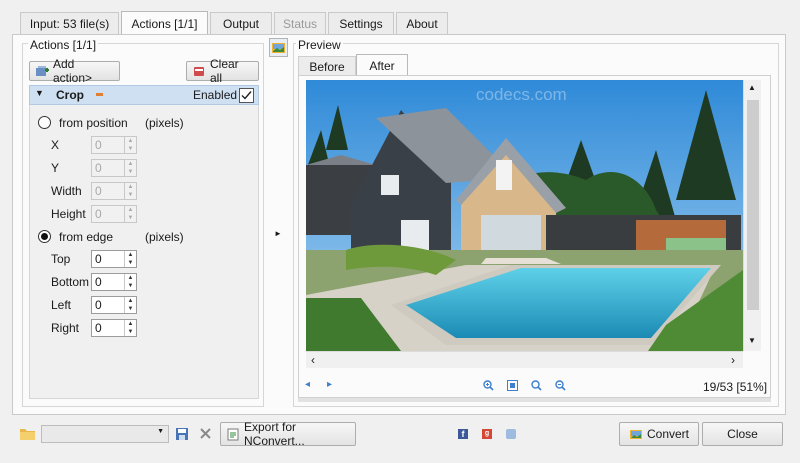 This screenshot has width=800, height=463. What do you see at coordinates (61, 259) in the screenshot?
I see `top-label: Top` at bounding box center [61, 259].